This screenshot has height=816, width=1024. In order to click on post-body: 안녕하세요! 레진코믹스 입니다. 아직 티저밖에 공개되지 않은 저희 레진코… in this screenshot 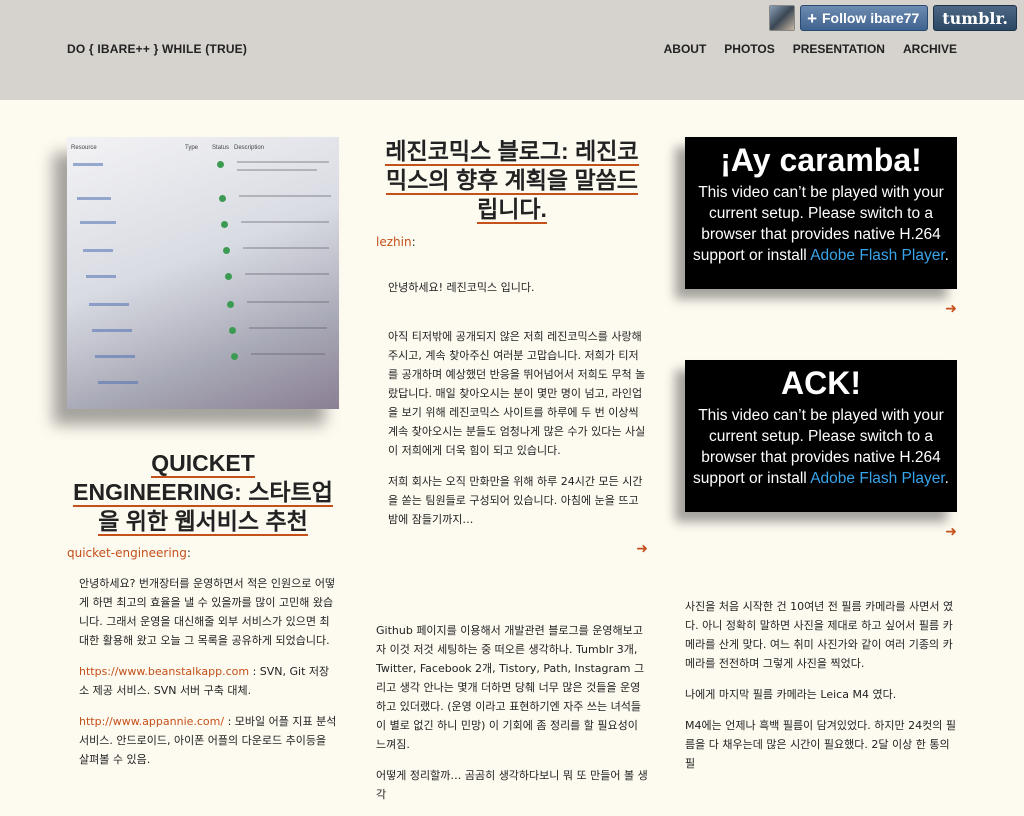, I will do `click(518, 403)`.